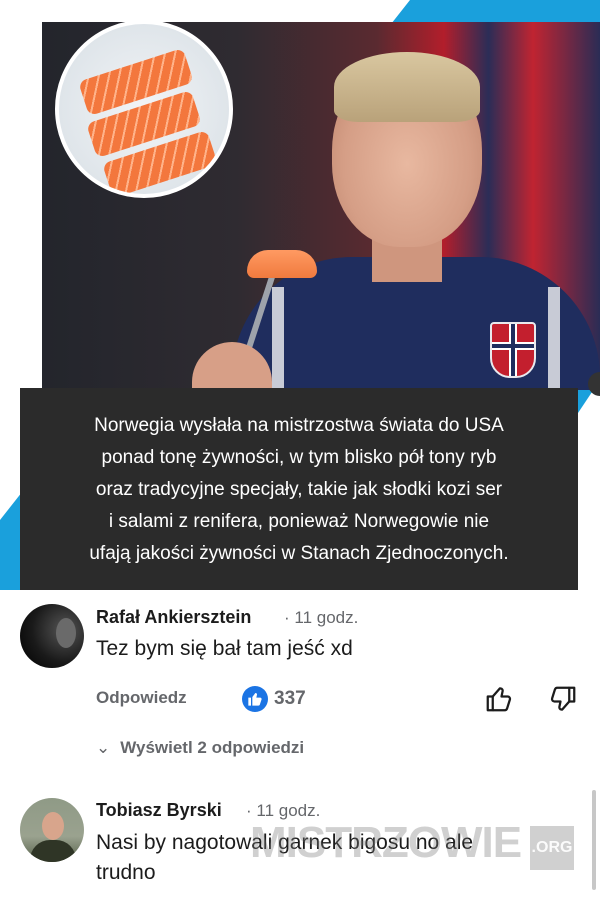  What do you see at coordinates (103, 747) in the screenshot?
I see `chevron-down-icon: ⌄` at bounding box center [103, 747].